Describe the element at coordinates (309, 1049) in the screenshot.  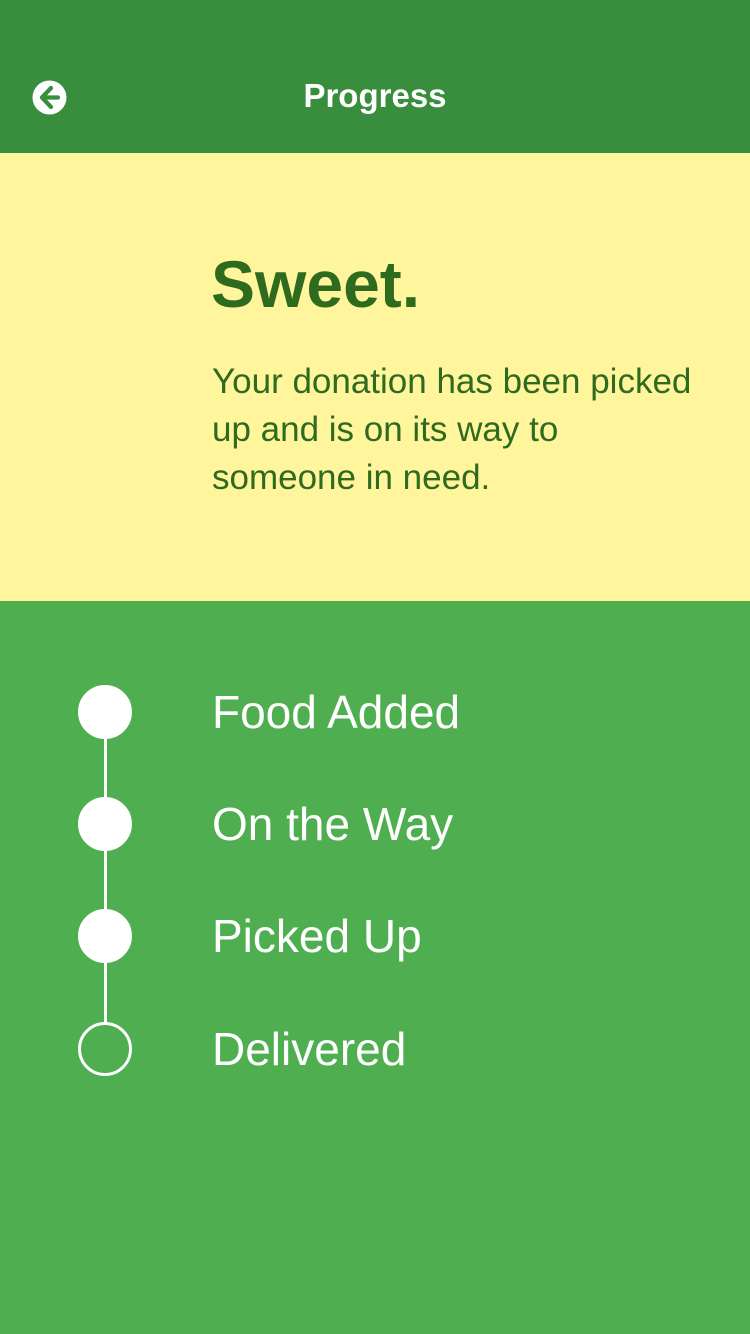
I see `step-label: Delivered` at that location.